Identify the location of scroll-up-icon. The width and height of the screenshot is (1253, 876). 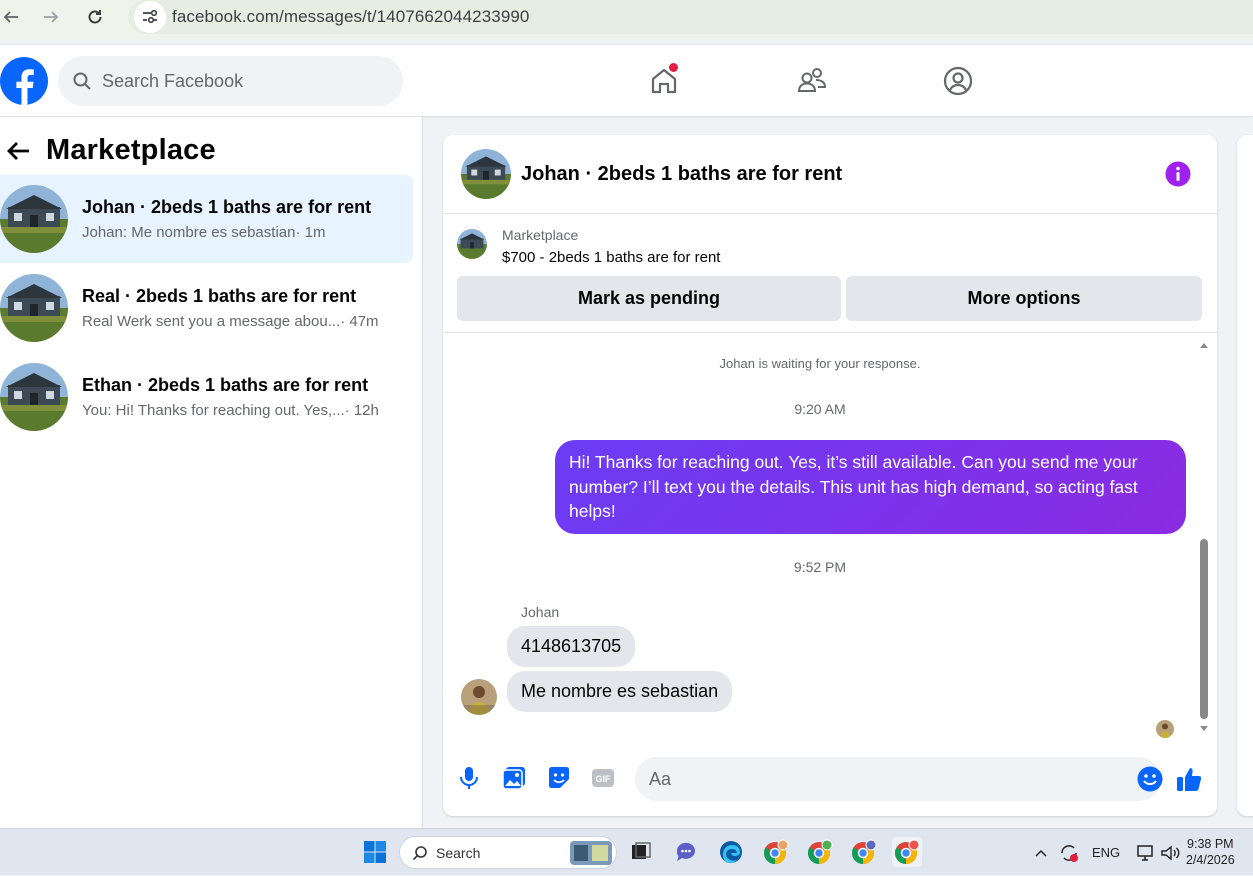
(1204, 345).